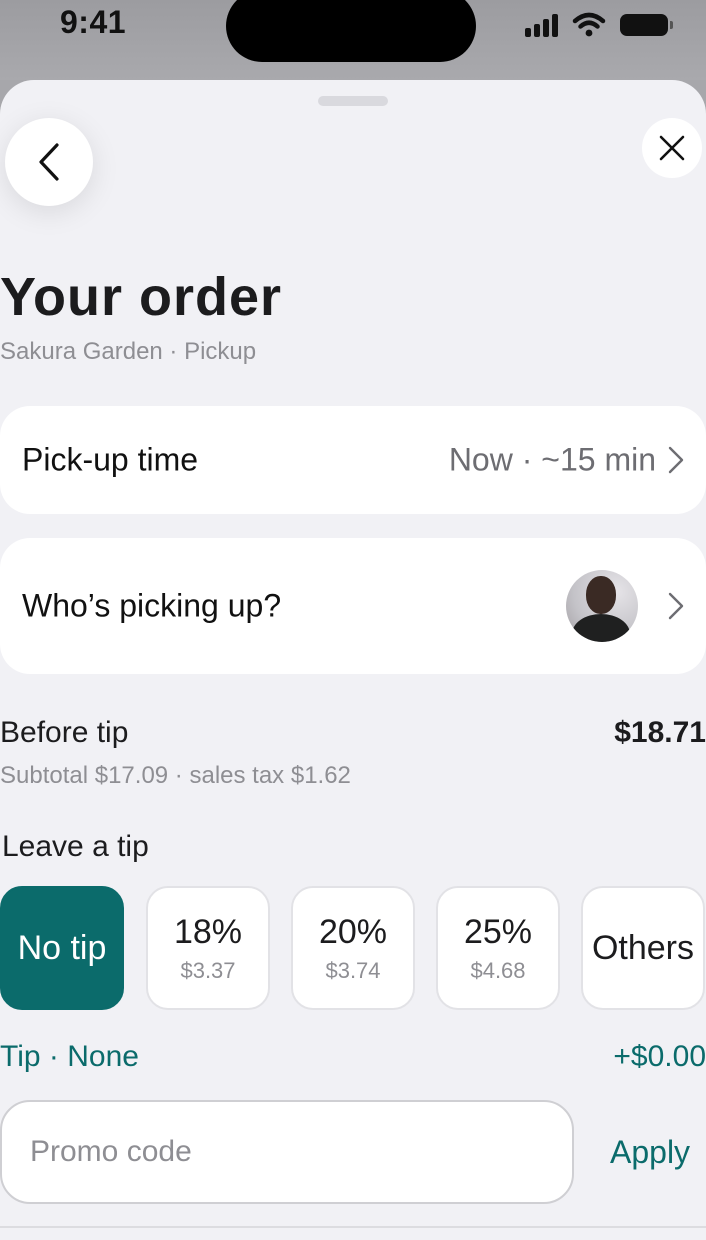 This screenshot has width=706, height=1240. I want to click on status-icons, so click(599, 25).